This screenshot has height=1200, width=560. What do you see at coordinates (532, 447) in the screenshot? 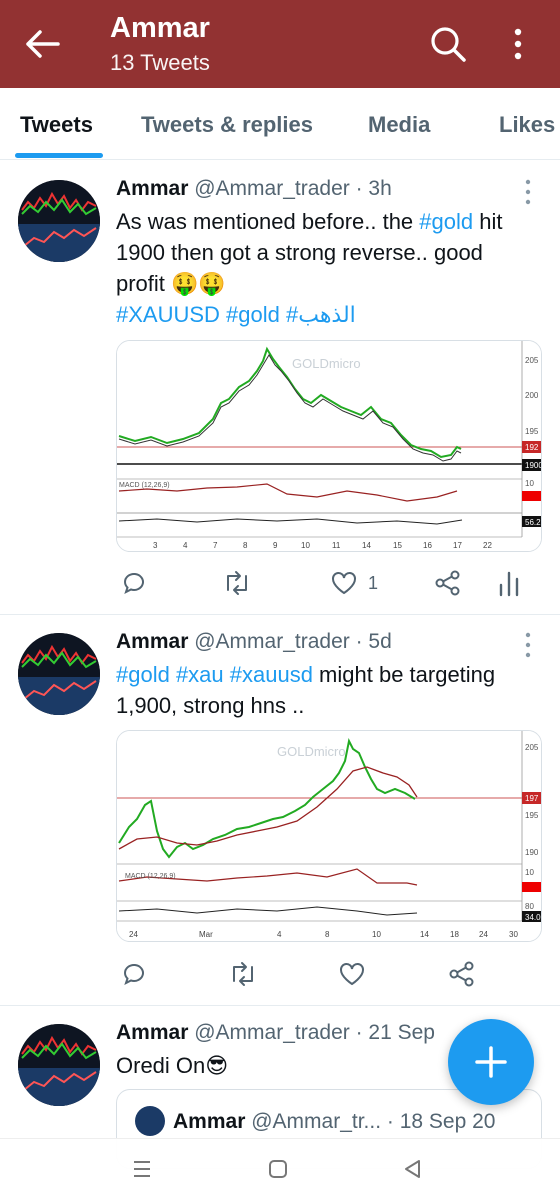
I see `price-label: 192` at bounding box center [532, 447].